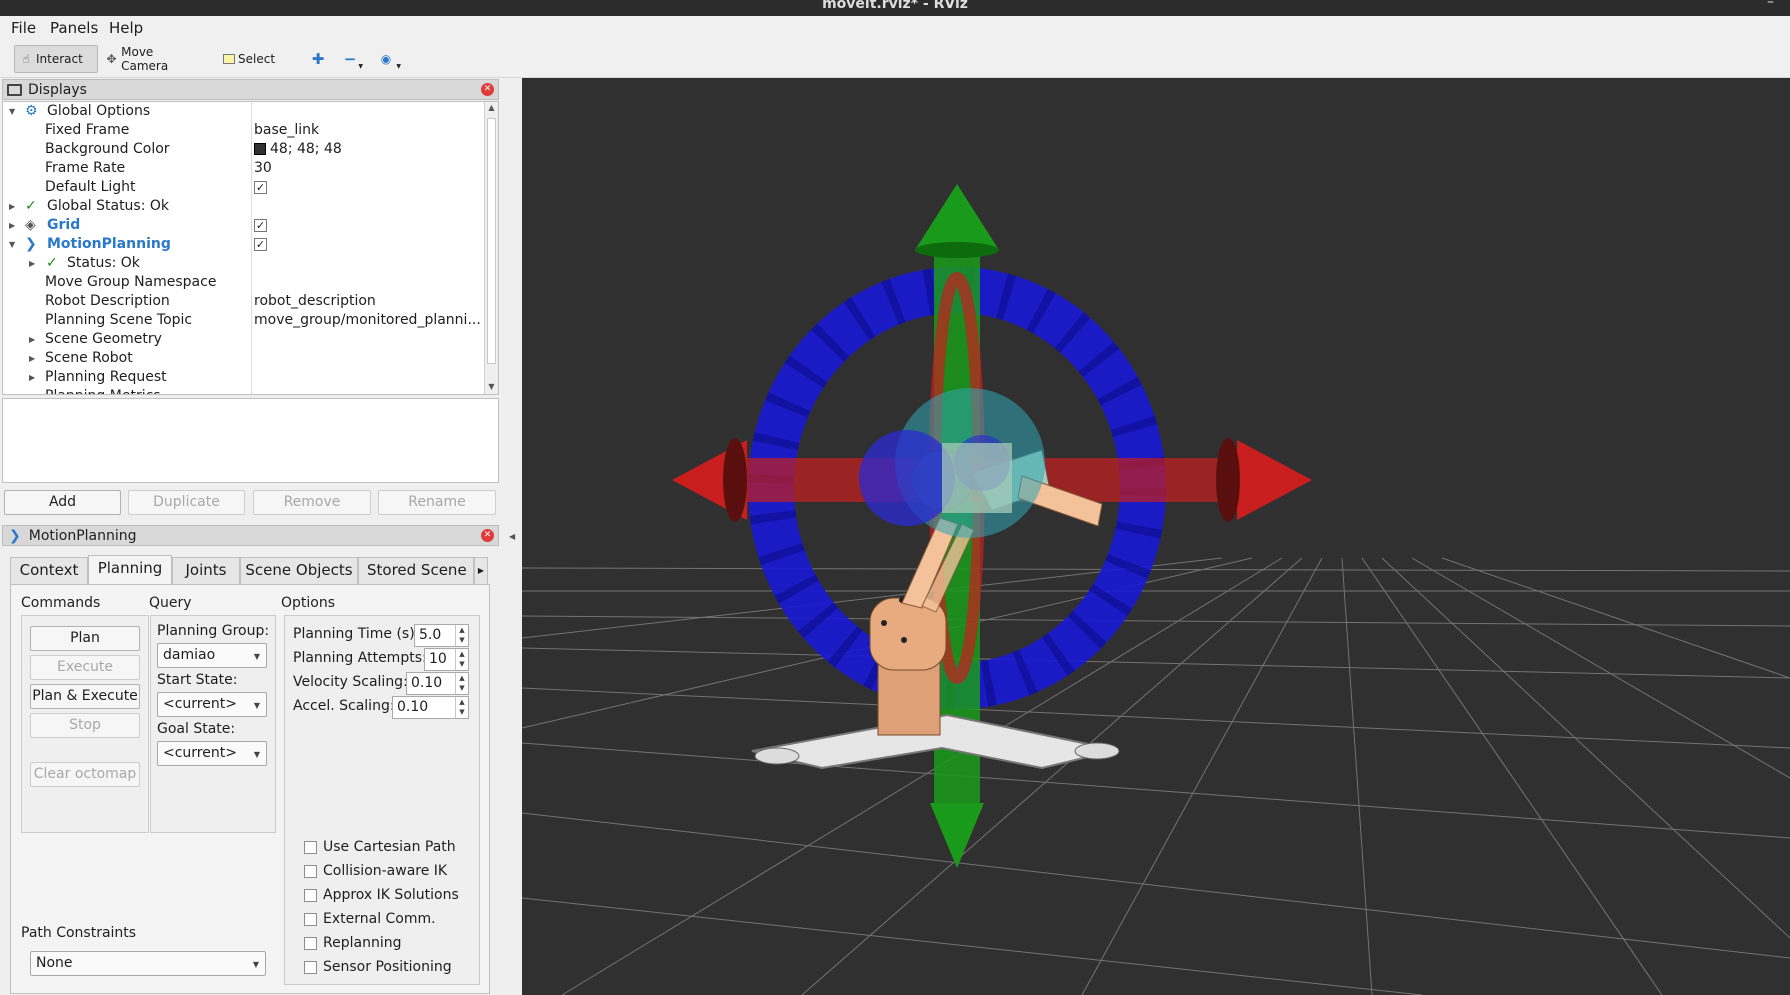  I want to click on tree-row-global-options: ▼ ⚙ Global Options, so click(244, 111).